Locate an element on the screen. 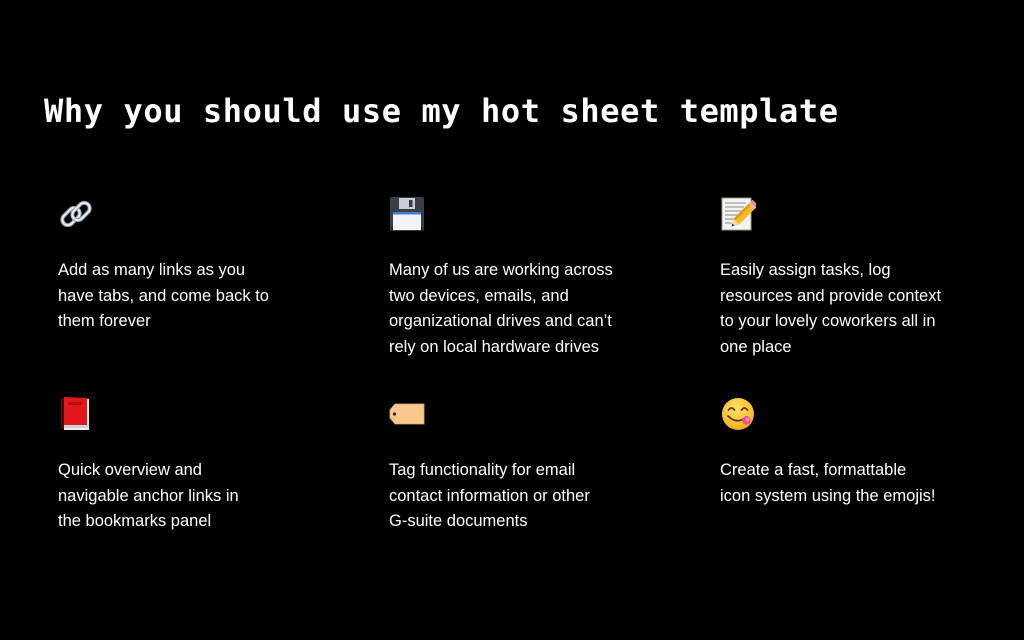 The height and width of the screenshot is (640, 1024). memo-icon is located at coordinates (738, 214).